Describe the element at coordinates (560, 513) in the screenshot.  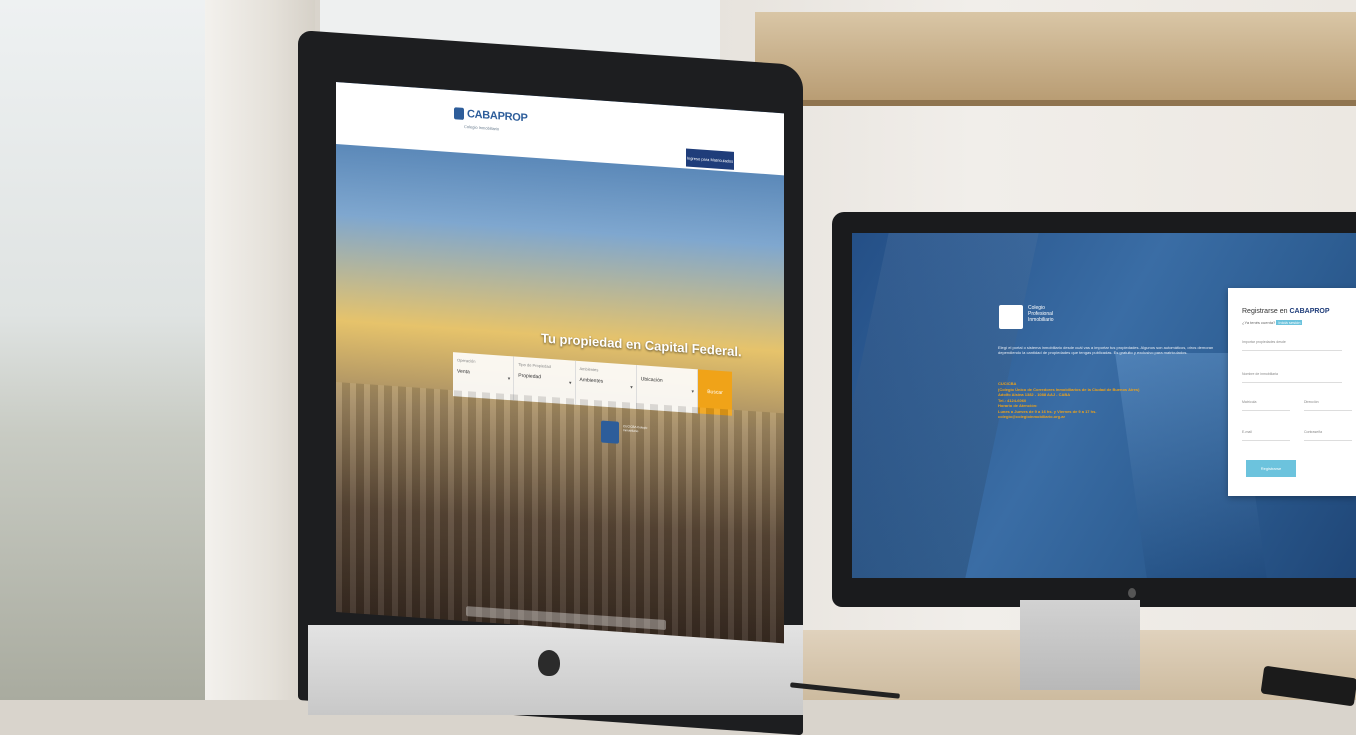
I see `city-skyline-photo` at that location.